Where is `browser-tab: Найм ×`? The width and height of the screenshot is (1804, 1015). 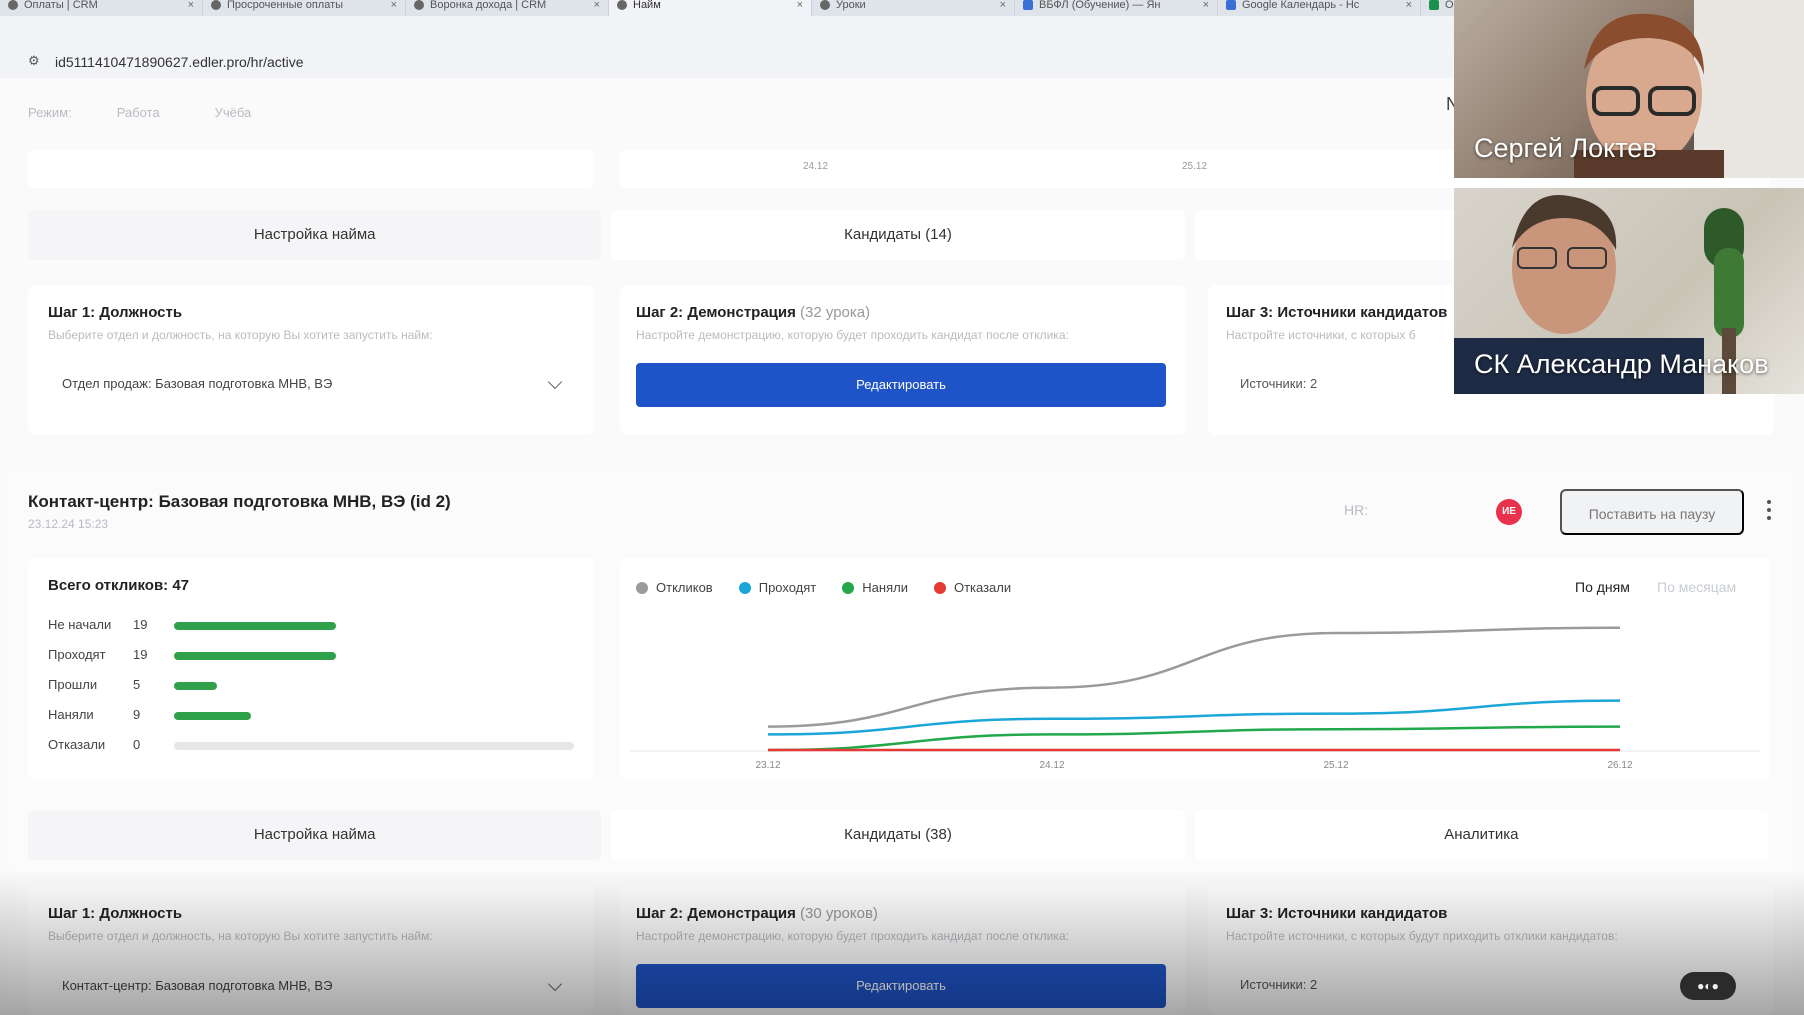
browser-tab: Найм × is located at coordinates (710, 8).